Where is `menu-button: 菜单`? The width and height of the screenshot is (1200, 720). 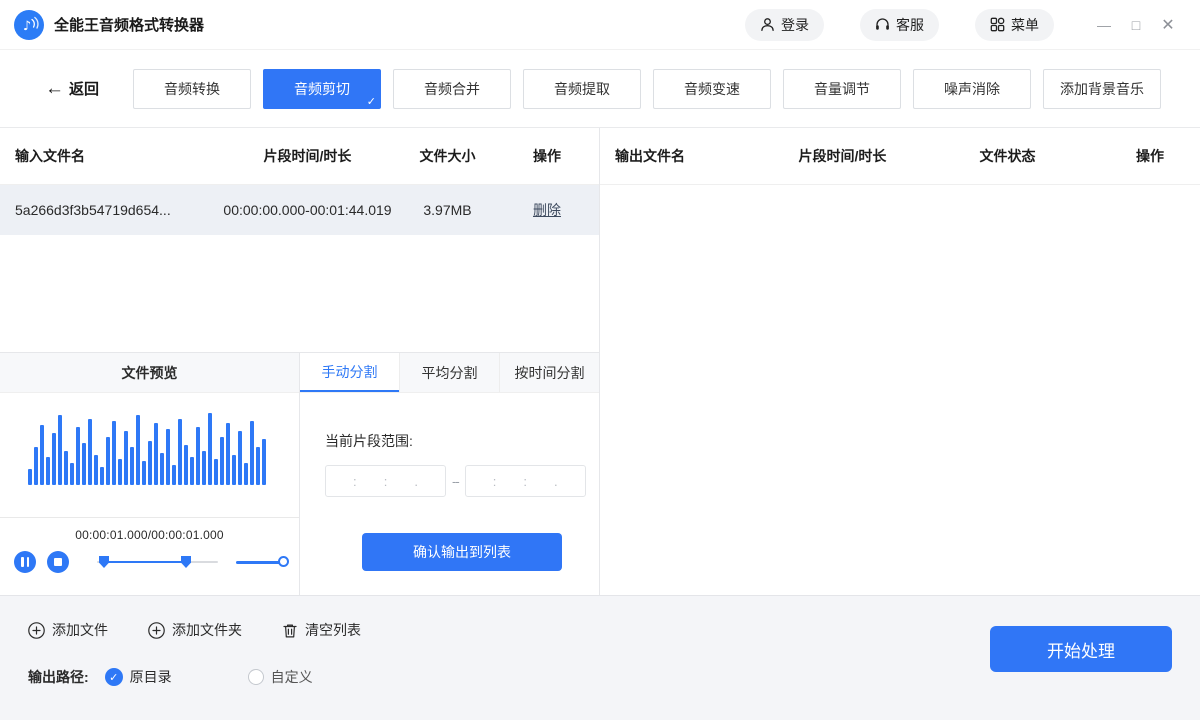 menu-button: 菜单 is located at coordinates (1014, 24).